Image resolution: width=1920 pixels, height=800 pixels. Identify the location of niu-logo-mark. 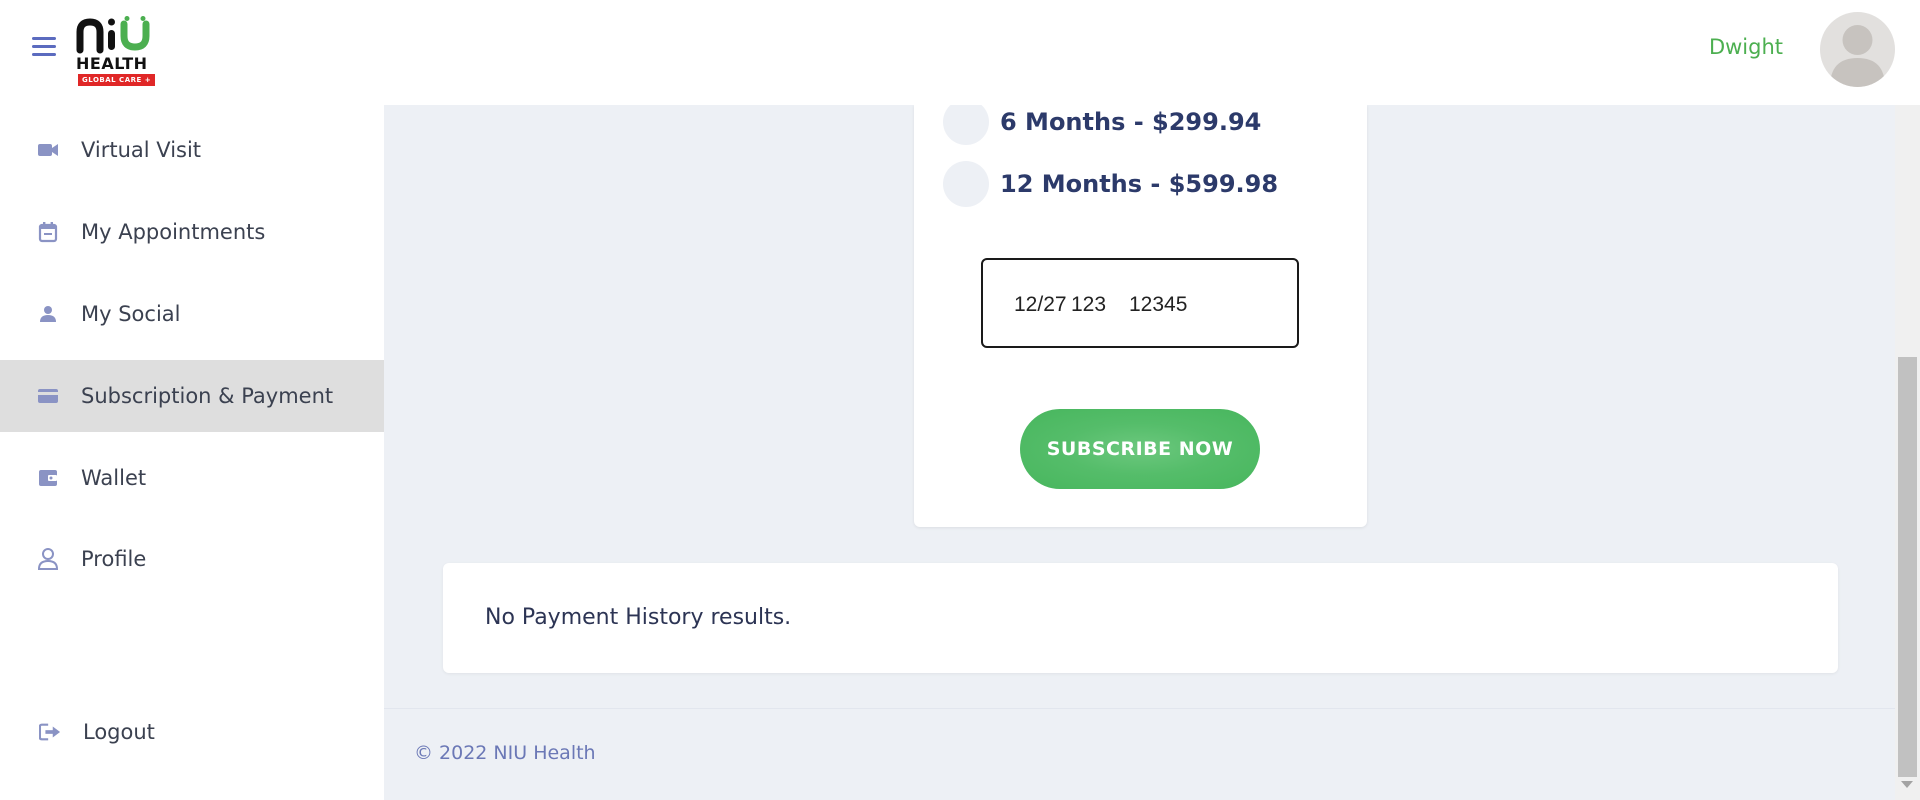
(113, 35).